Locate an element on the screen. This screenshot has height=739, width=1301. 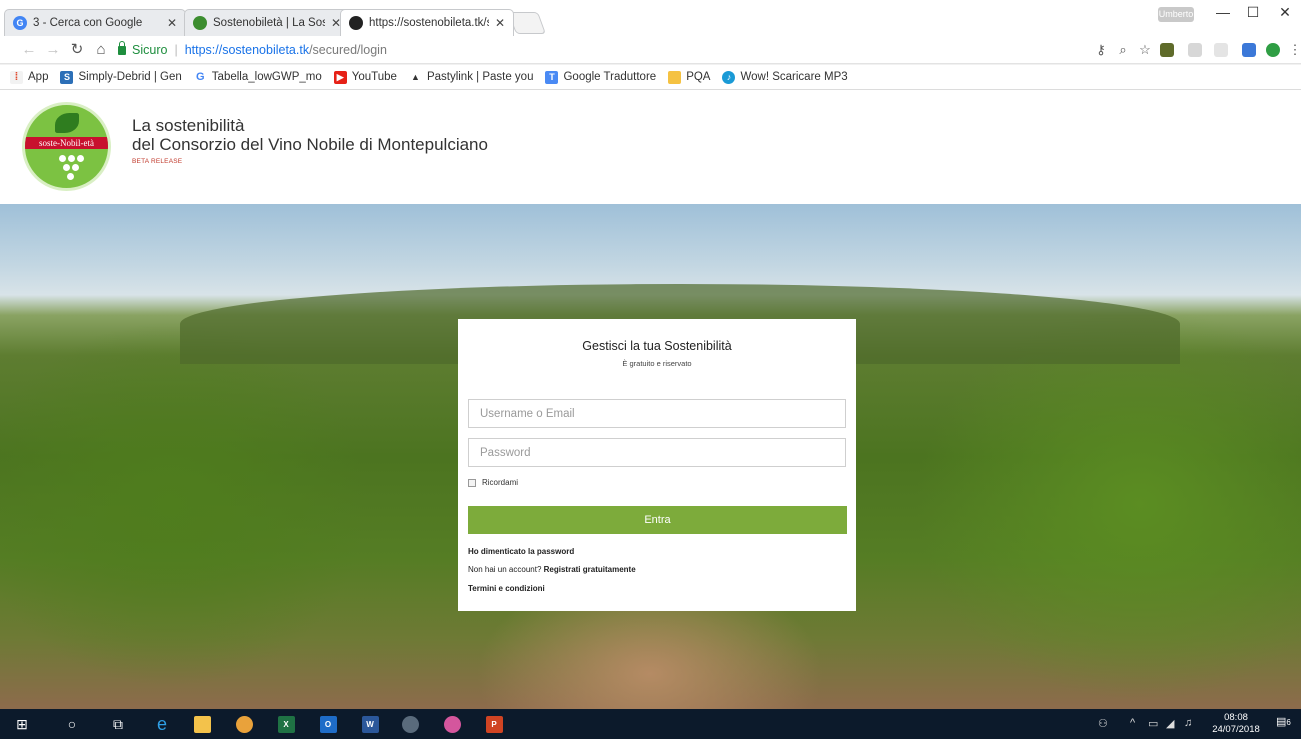
menu-icon: ⋮ is located at coordinates (1293, 50).